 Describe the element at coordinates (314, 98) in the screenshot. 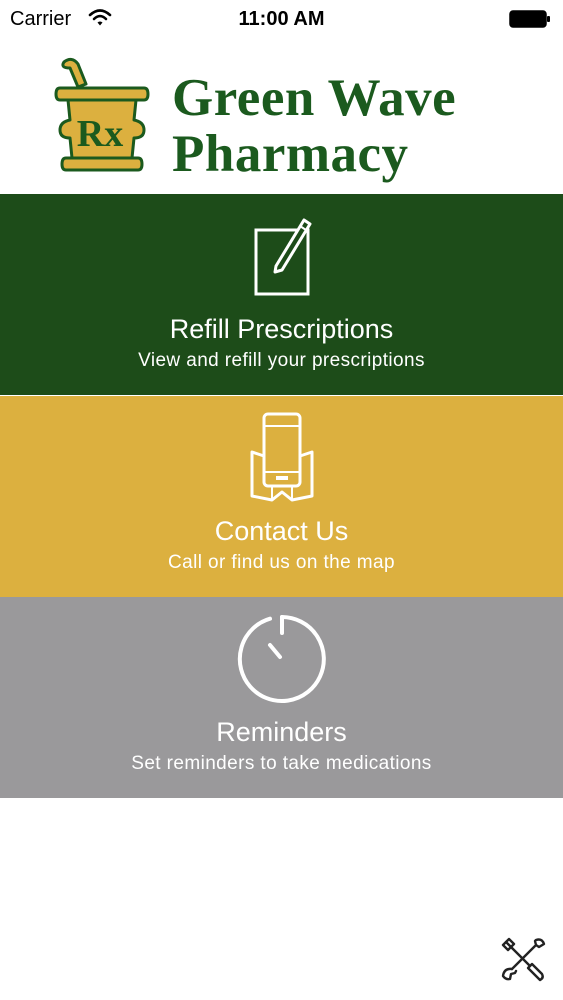

I see `pharmacy-name-line1: Green Wave` at that location.